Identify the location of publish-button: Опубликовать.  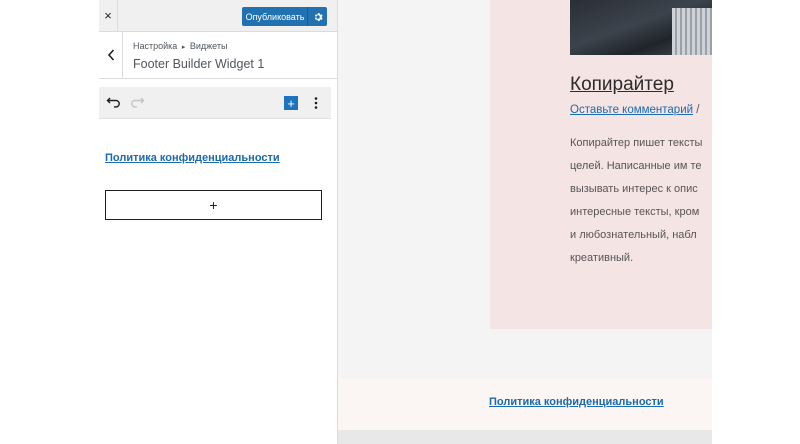
(275, 16).